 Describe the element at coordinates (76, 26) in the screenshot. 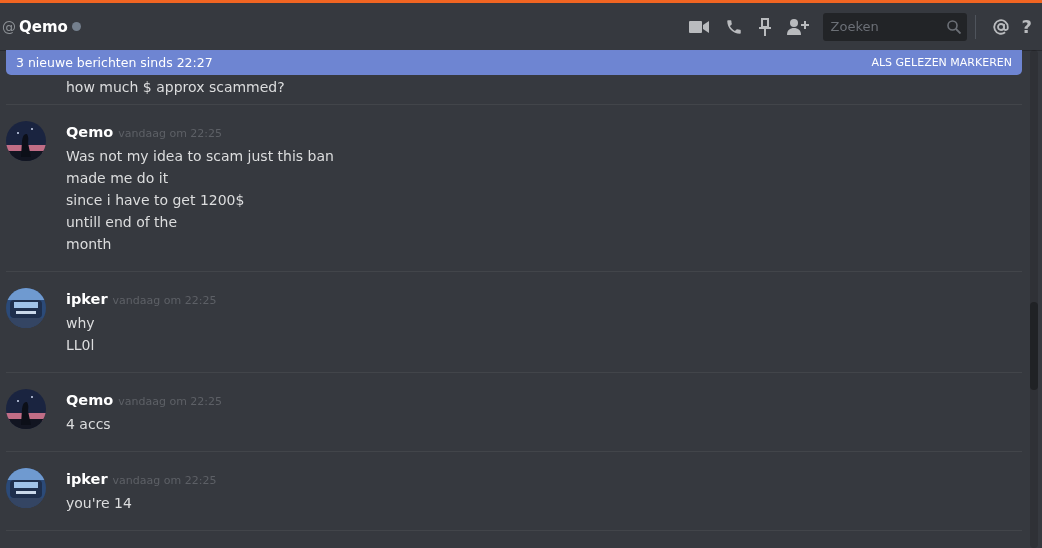

I see `status-dot` at that location.